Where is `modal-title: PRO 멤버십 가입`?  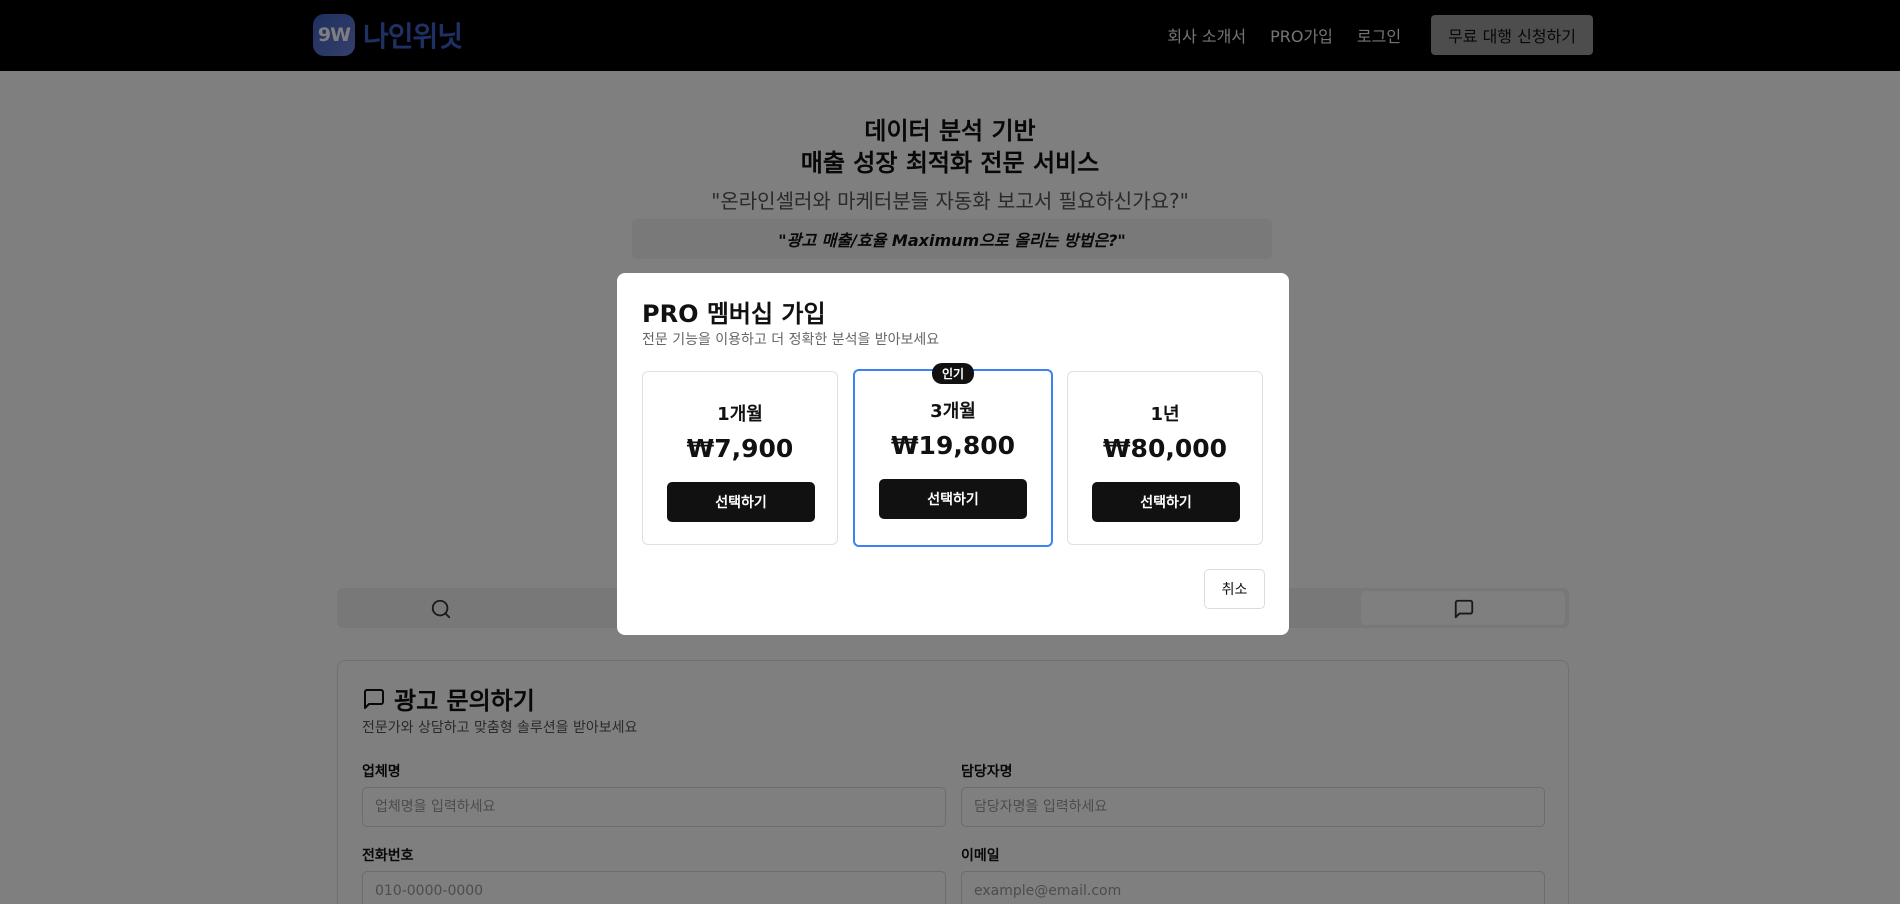
modal-title: PRO 멤버십 가입 is located at coordinates (734, 314).